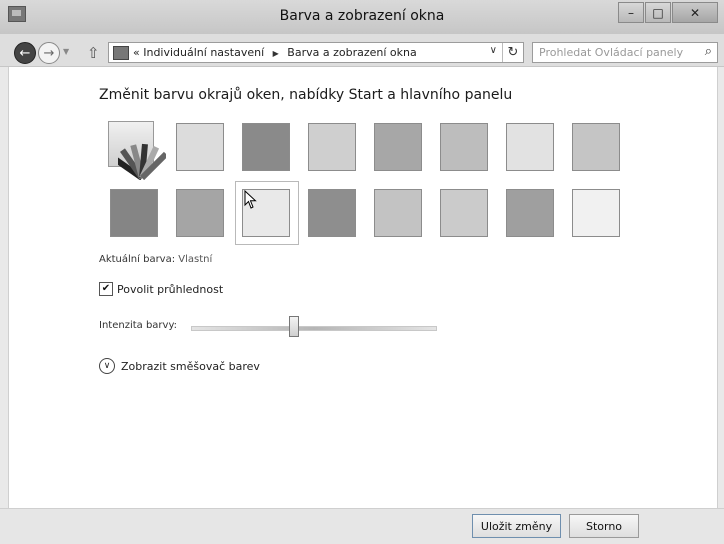 The image size is (724, 544). What do you see at coordinates (631, 12) in the screenshot?
I see `minimize-button: –` at bounding box center [631, 12].